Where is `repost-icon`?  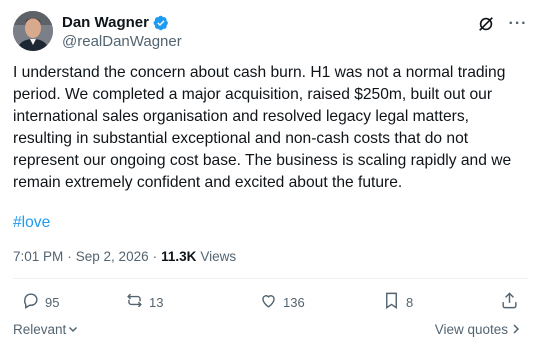
repost-icon is located at coordinates (134, 302).